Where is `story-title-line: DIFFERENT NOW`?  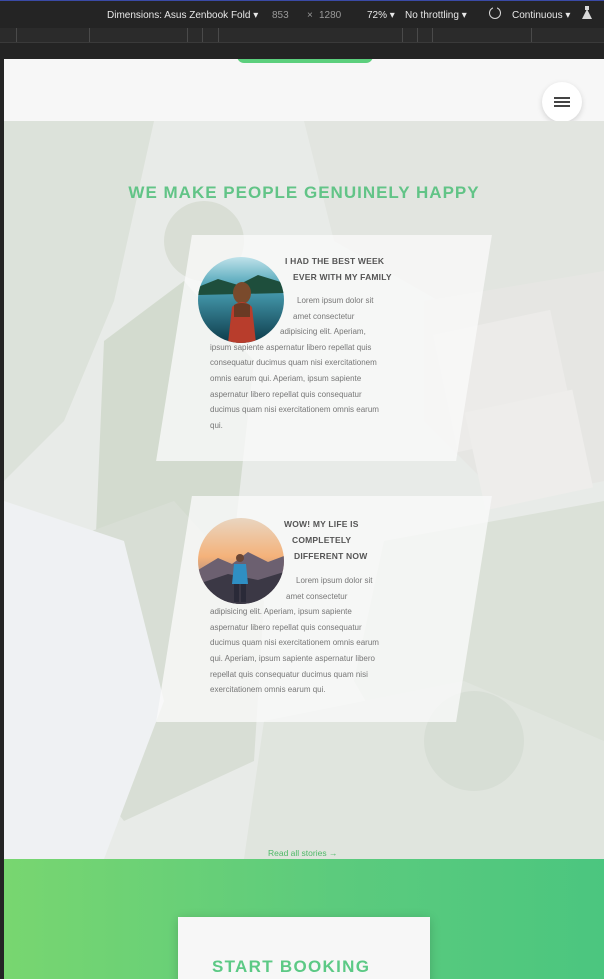
story-title-line: DIFFERENT NOW is located at coordinates (331, 556).